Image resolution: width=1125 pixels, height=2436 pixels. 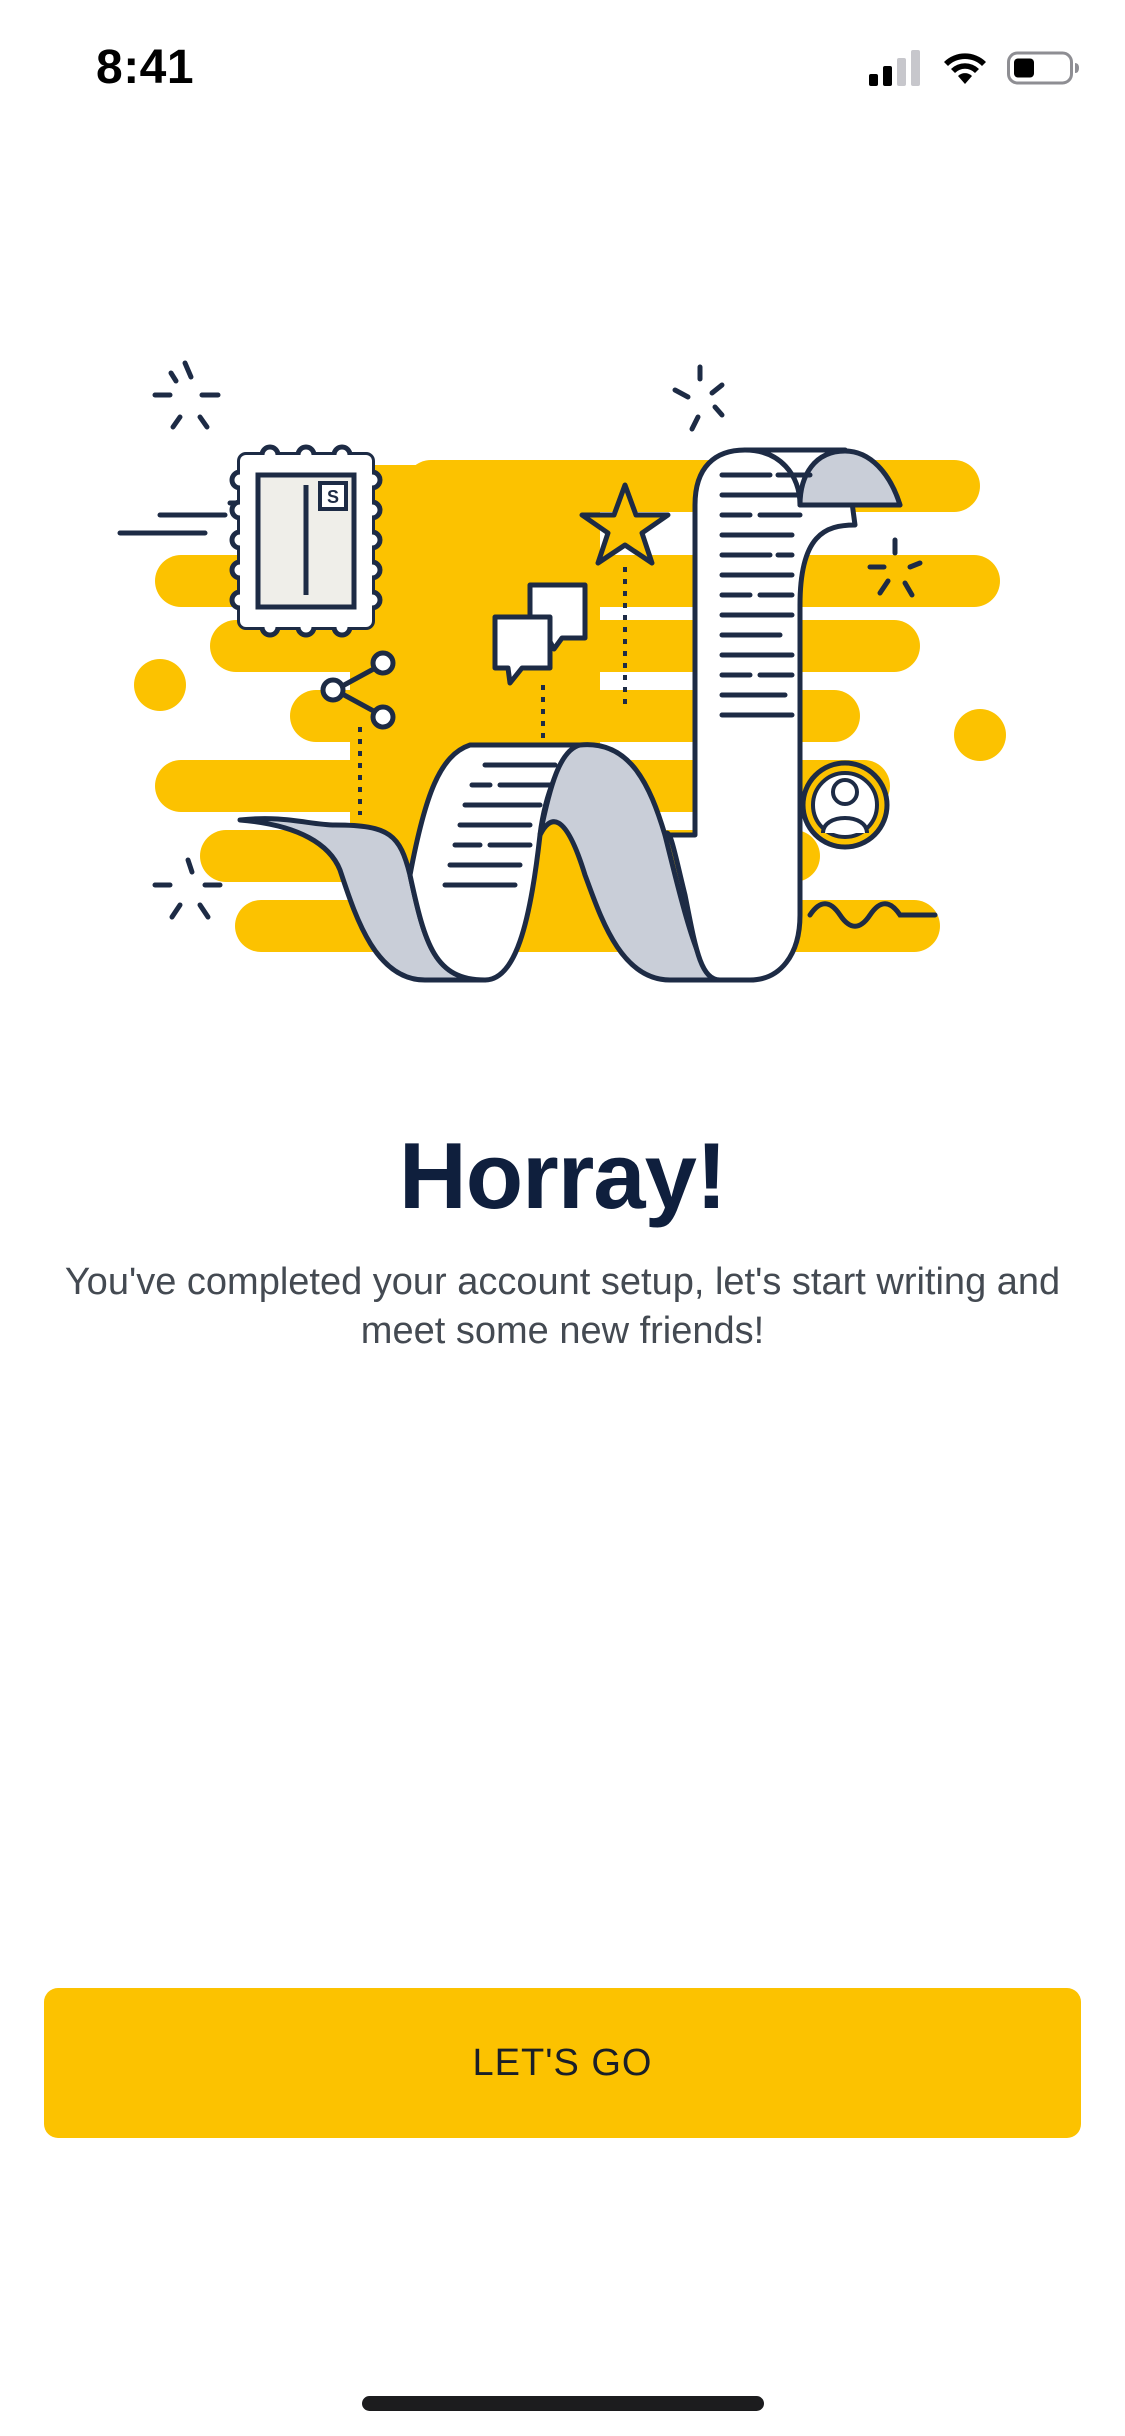 I want to click on avatar-icon, so click(x=845, y=805).